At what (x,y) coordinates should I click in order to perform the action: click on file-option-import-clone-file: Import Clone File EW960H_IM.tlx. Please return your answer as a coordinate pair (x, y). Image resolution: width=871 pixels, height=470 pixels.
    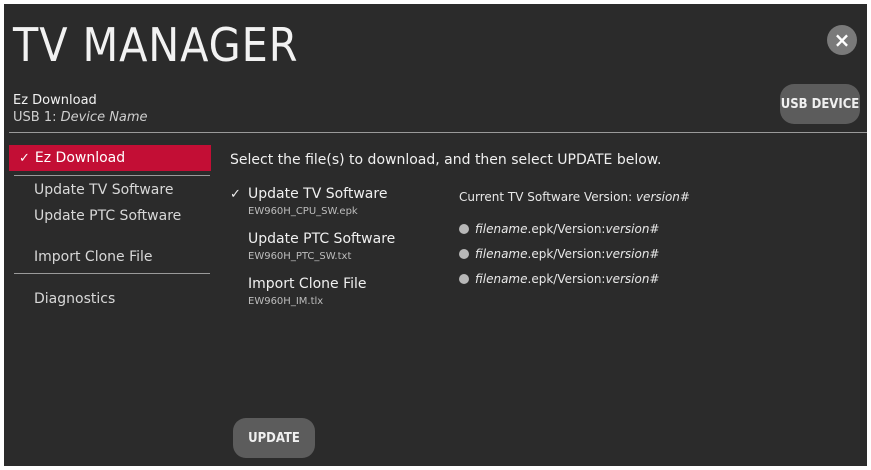
    Looking at the image, I should click on (307, 291).